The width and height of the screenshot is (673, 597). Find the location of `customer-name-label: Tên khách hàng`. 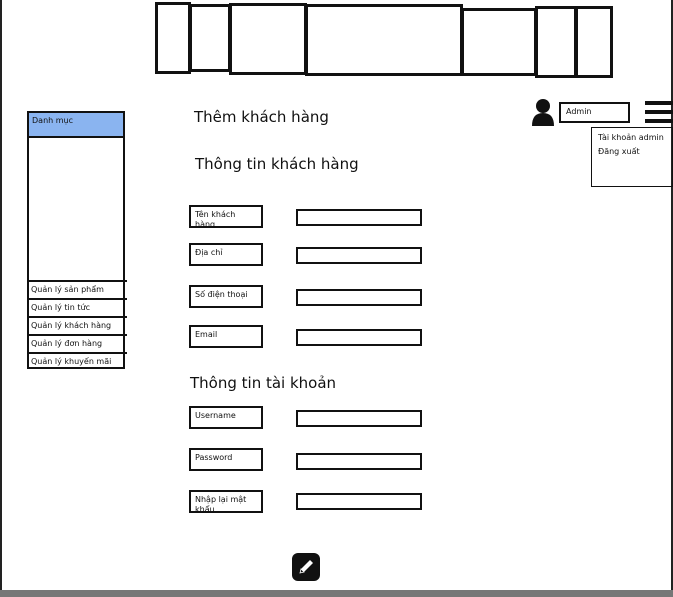

customer-name-label: Tên khách hàng is located at coordinates (226, 216).